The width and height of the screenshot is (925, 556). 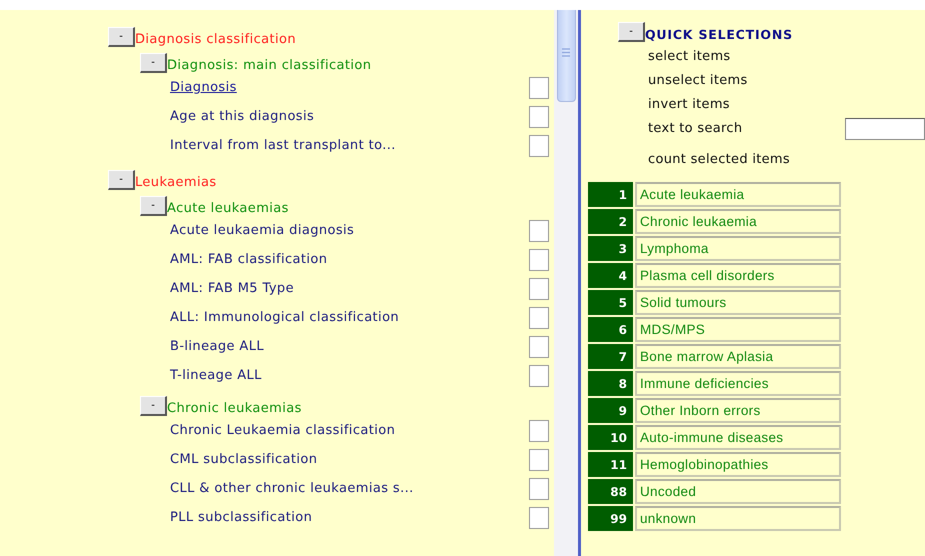 I want to click on category-item: Chronic leukaemia, so click(x=738, y=221).